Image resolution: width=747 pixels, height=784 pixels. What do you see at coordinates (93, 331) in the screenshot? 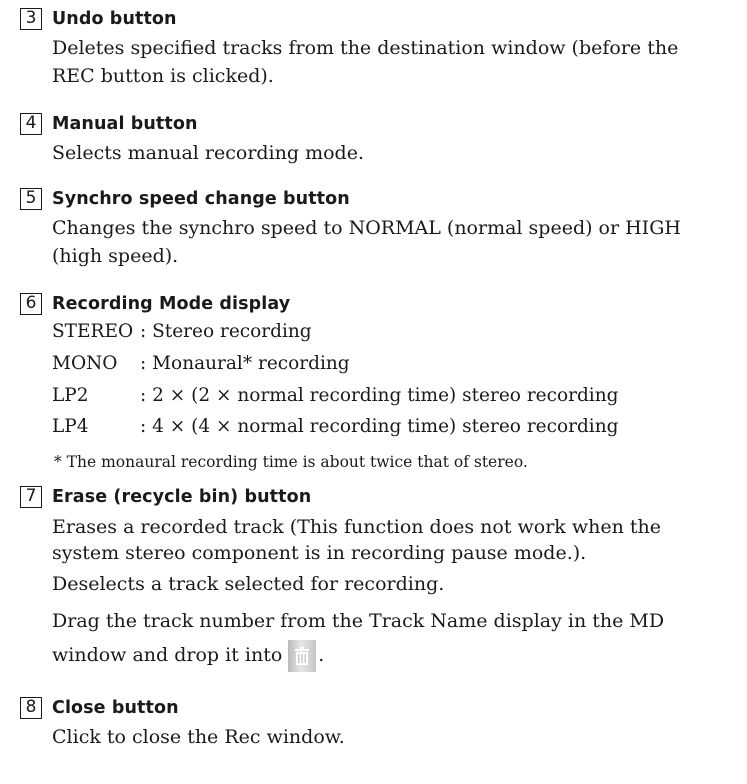
I see `mode-term: STEREO` at bounding box center [93, 331].